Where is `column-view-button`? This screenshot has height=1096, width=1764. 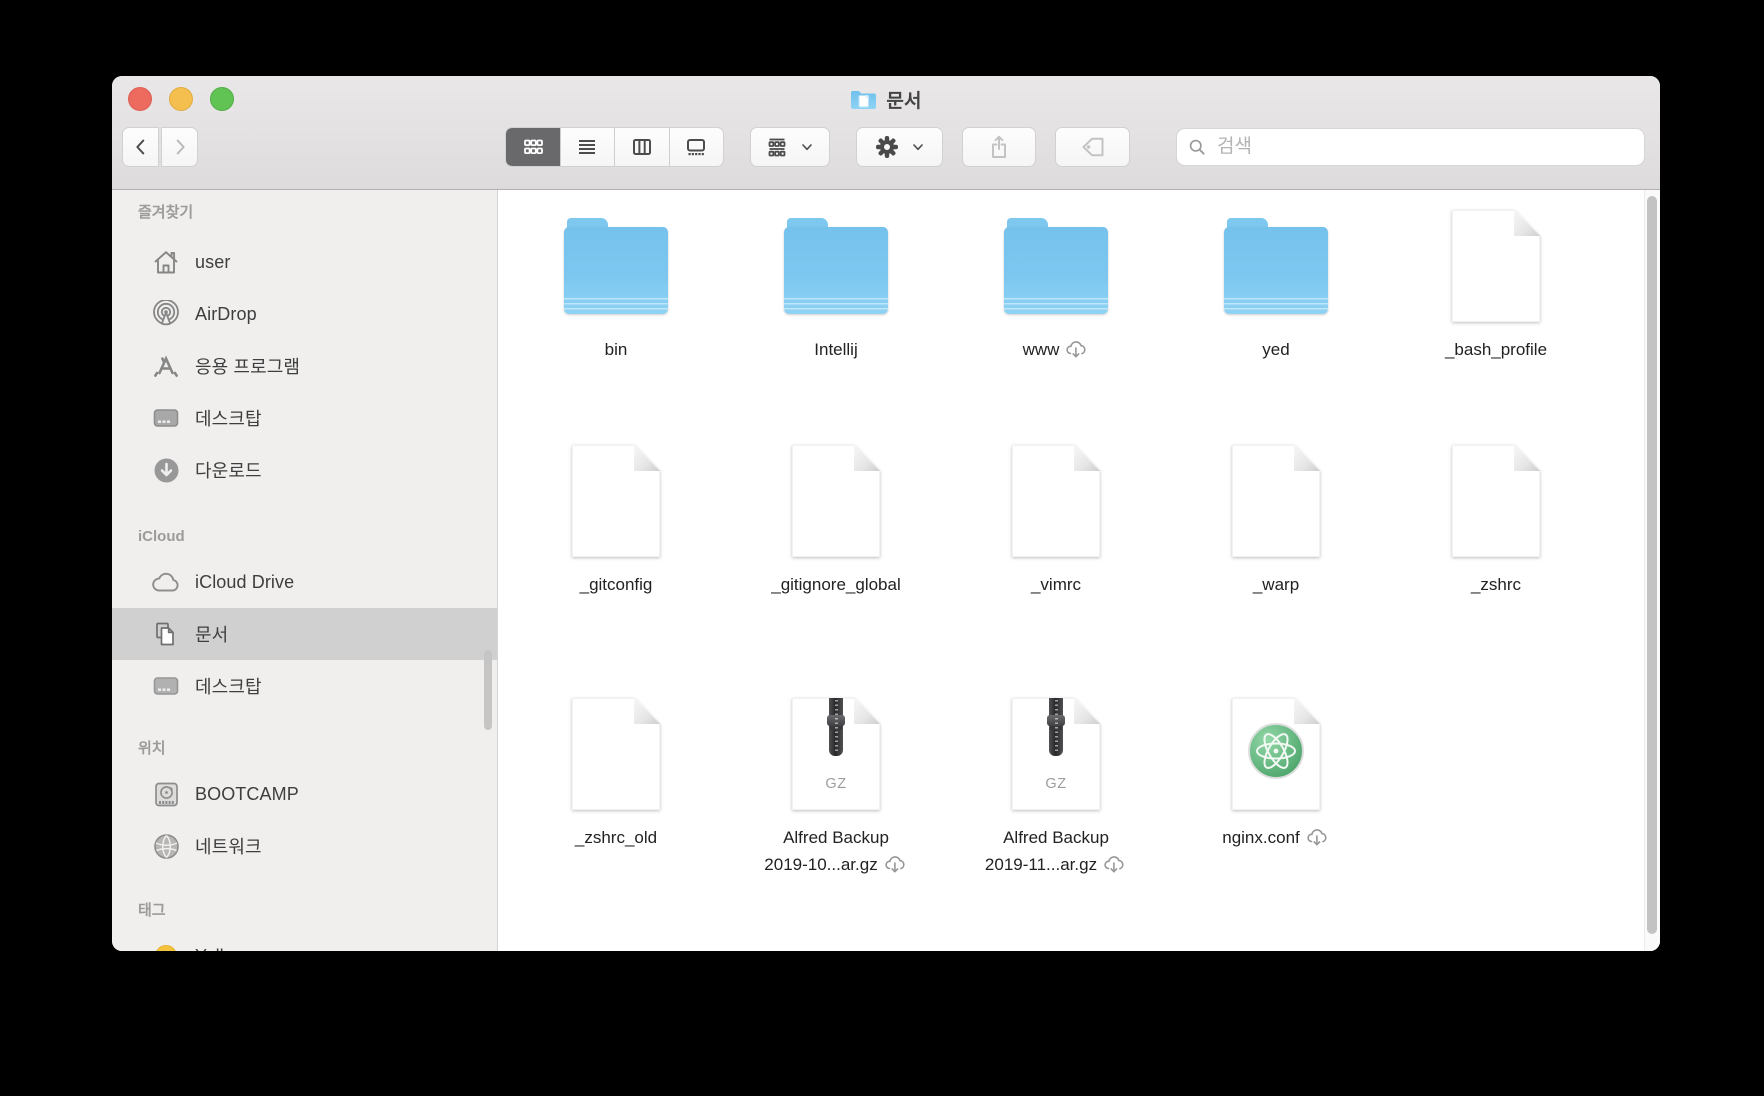 column-view-button is located at coordinates (642, 147).